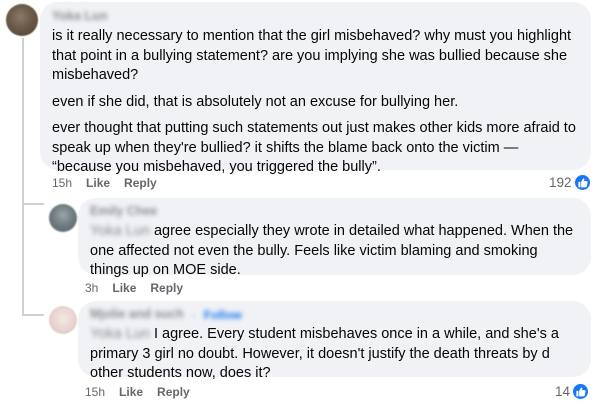 The width and height of the screenshot is (595, 407). Describe the element at coordinates (111, 183) in the screenshot. I see `comment-actions: 15h Like Reply` at that location.